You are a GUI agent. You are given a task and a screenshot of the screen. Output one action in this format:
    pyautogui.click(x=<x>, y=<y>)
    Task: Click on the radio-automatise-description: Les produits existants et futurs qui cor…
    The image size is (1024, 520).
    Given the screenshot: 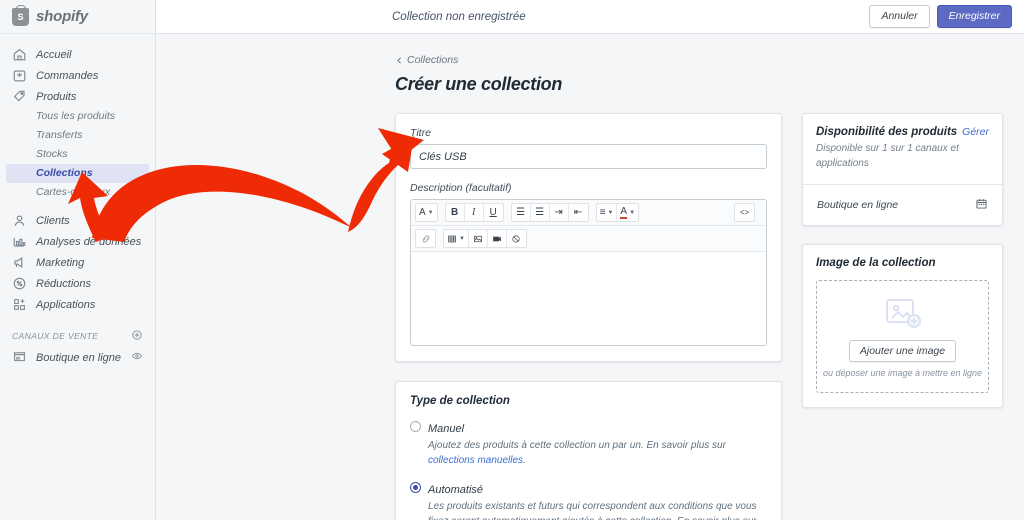 What is the action you would take?
    pyautogui.click(x=597, y=510)
    